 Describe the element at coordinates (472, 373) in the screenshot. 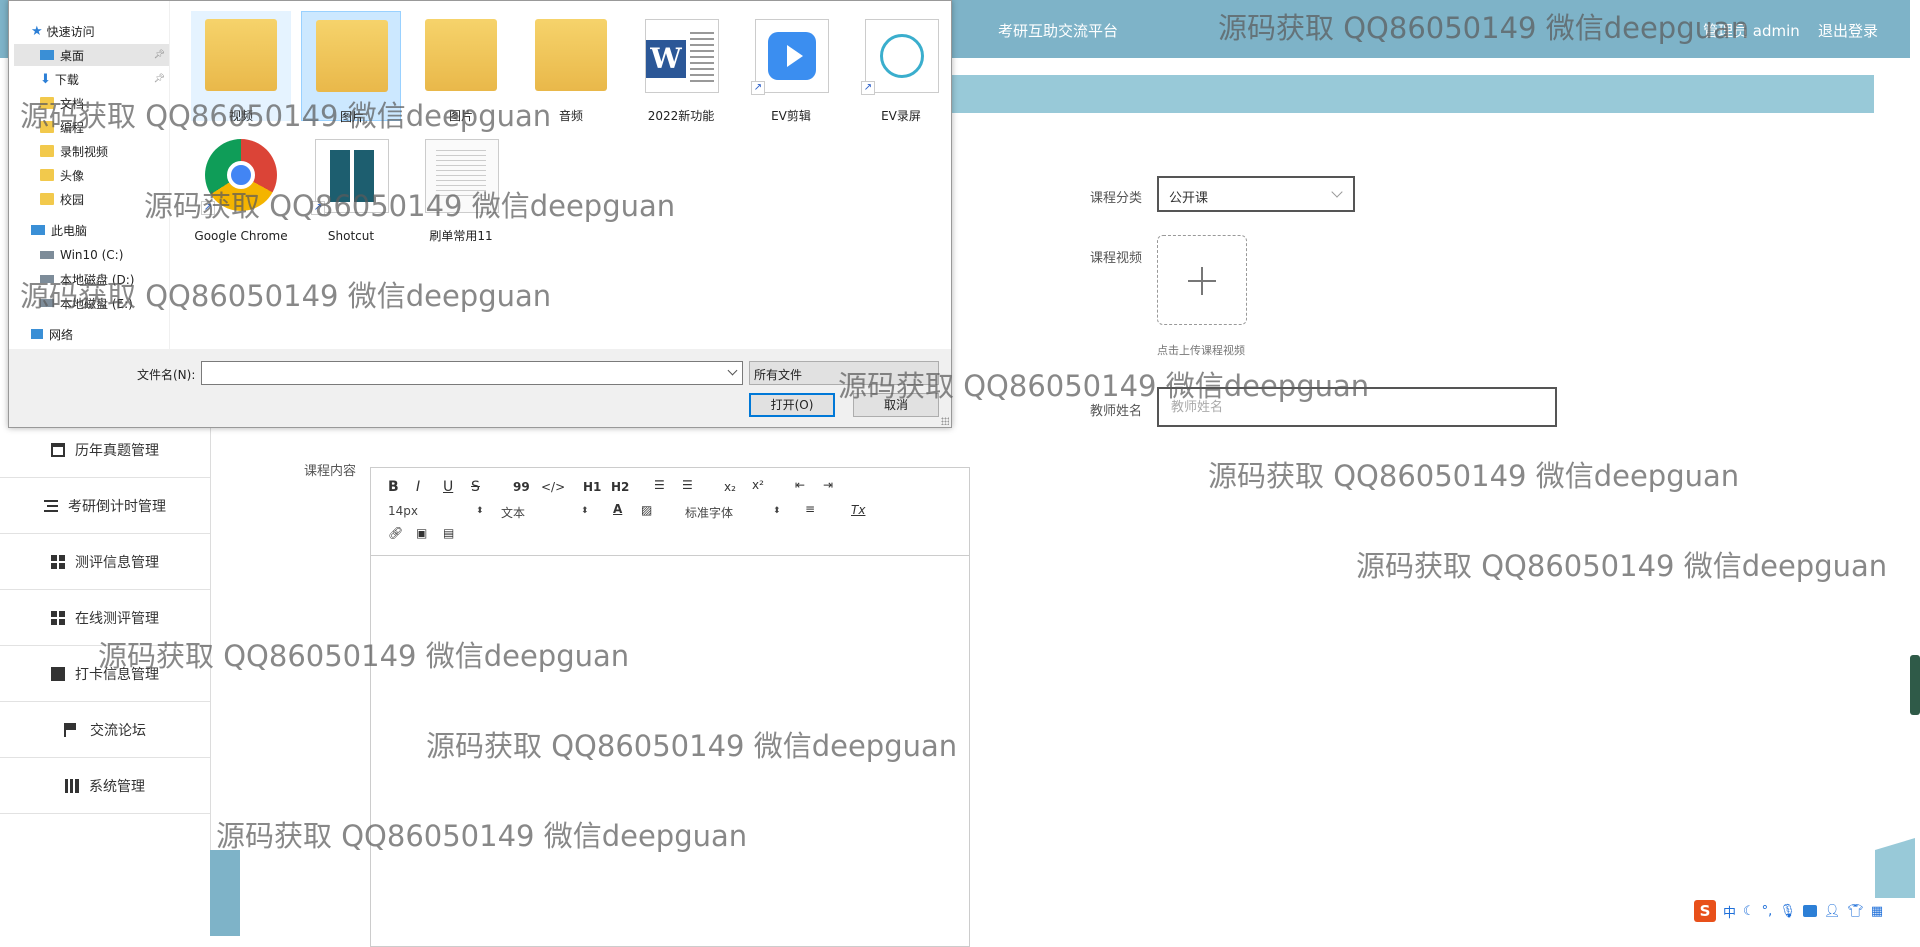

I see `filename-input` at that location.